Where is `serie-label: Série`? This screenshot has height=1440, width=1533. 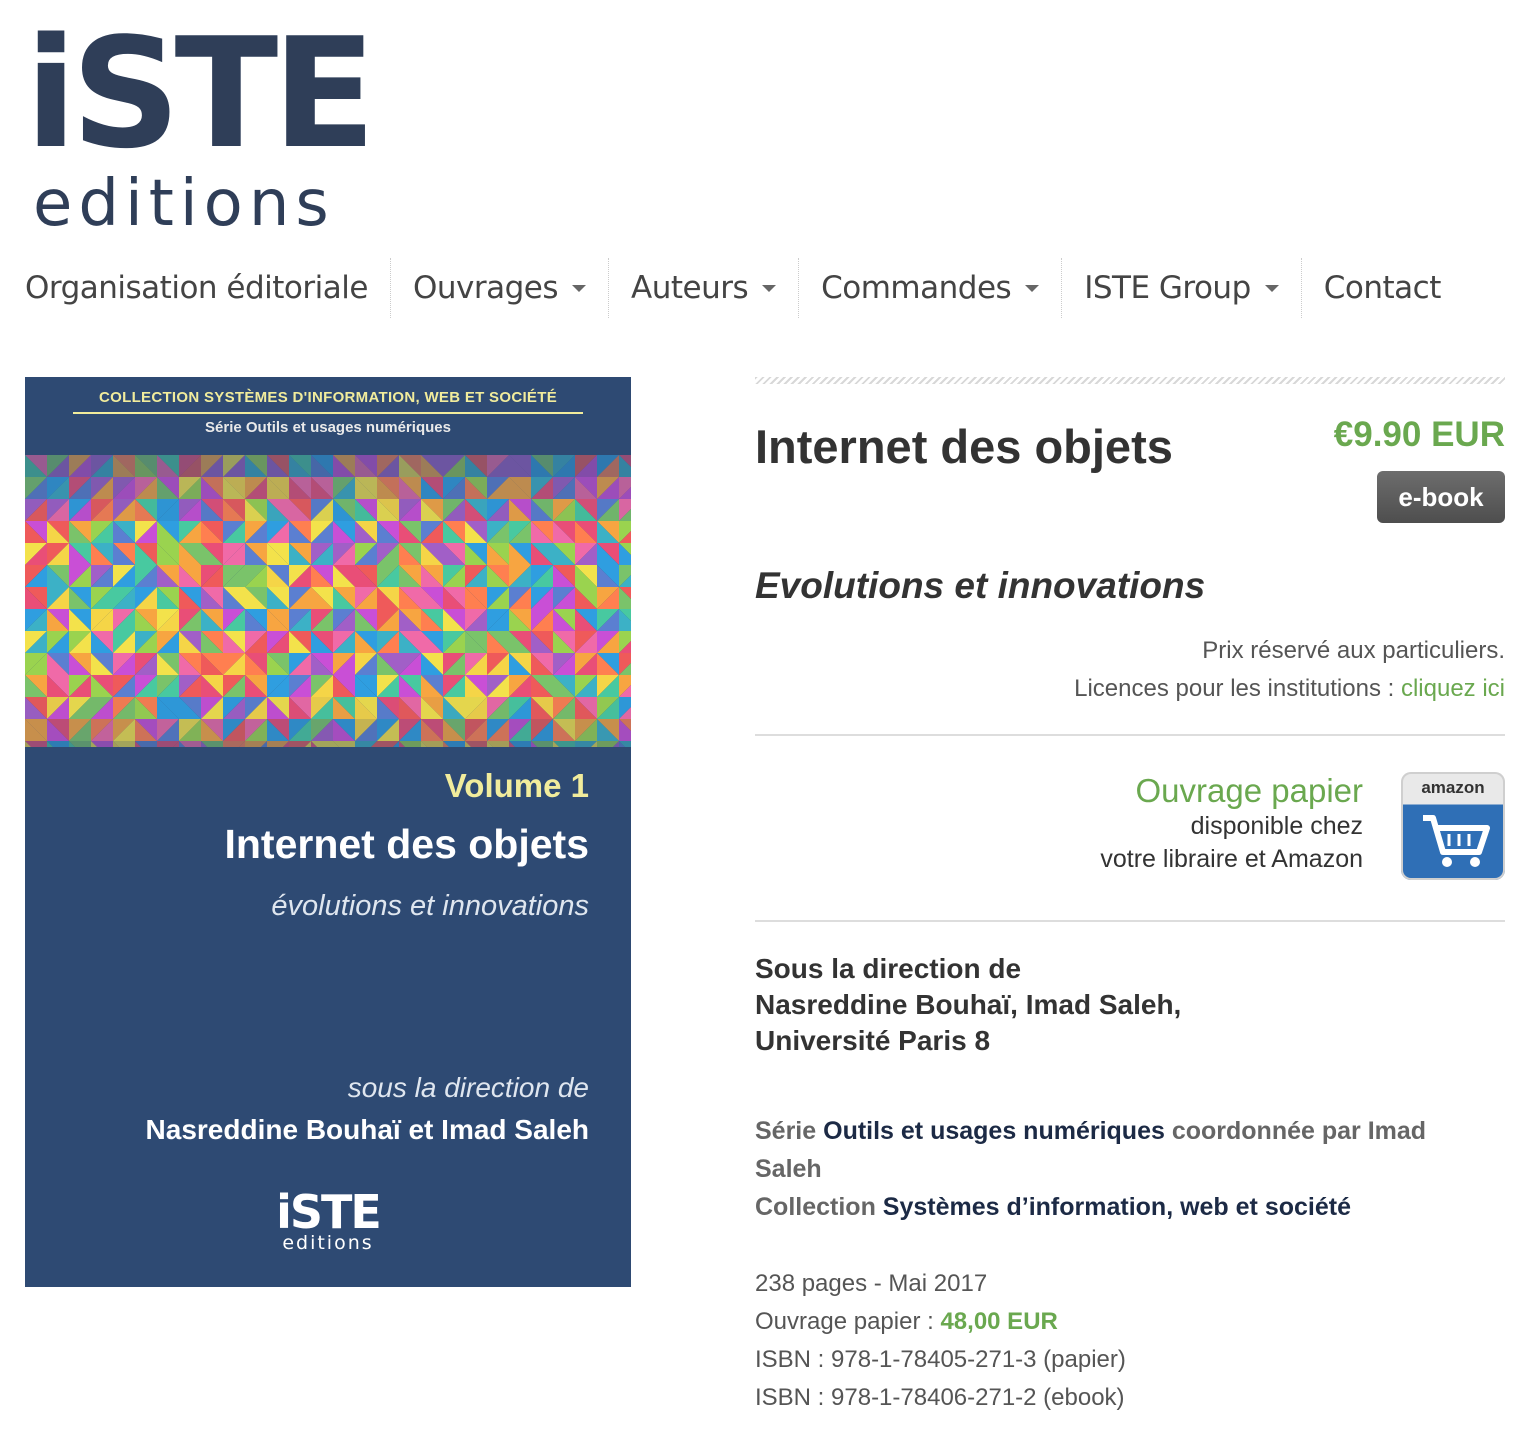
serie-label: Série is located at coordinates (786, 1131).